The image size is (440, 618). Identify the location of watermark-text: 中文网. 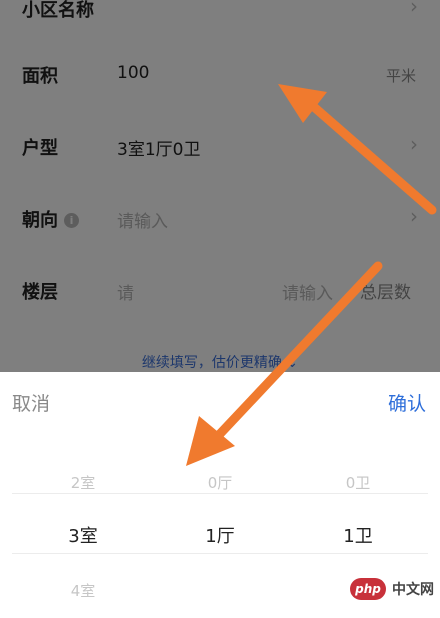
(413, 590).